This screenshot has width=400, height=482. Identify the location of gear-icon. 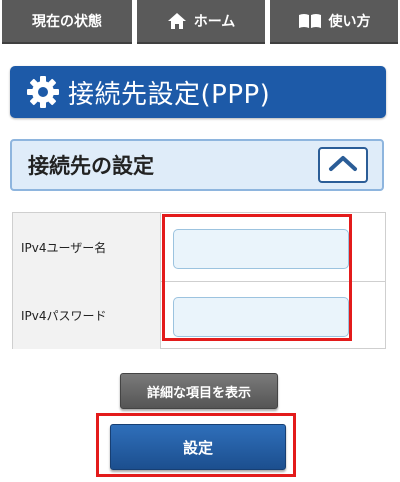
(43, 92).